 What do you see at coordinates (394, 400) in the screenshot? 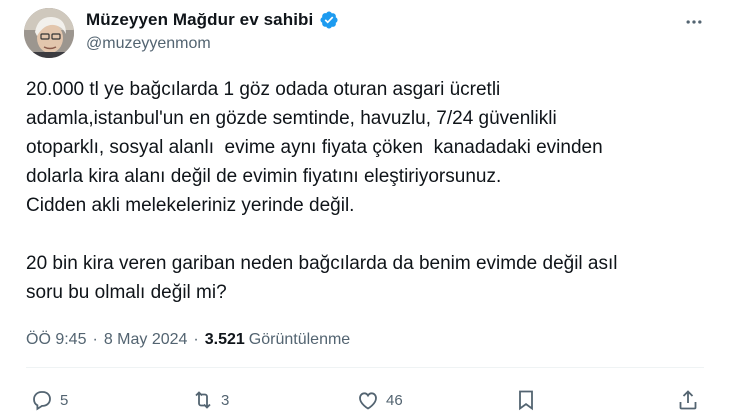
I see `like-count: 46` at bounding box center [394, 400].